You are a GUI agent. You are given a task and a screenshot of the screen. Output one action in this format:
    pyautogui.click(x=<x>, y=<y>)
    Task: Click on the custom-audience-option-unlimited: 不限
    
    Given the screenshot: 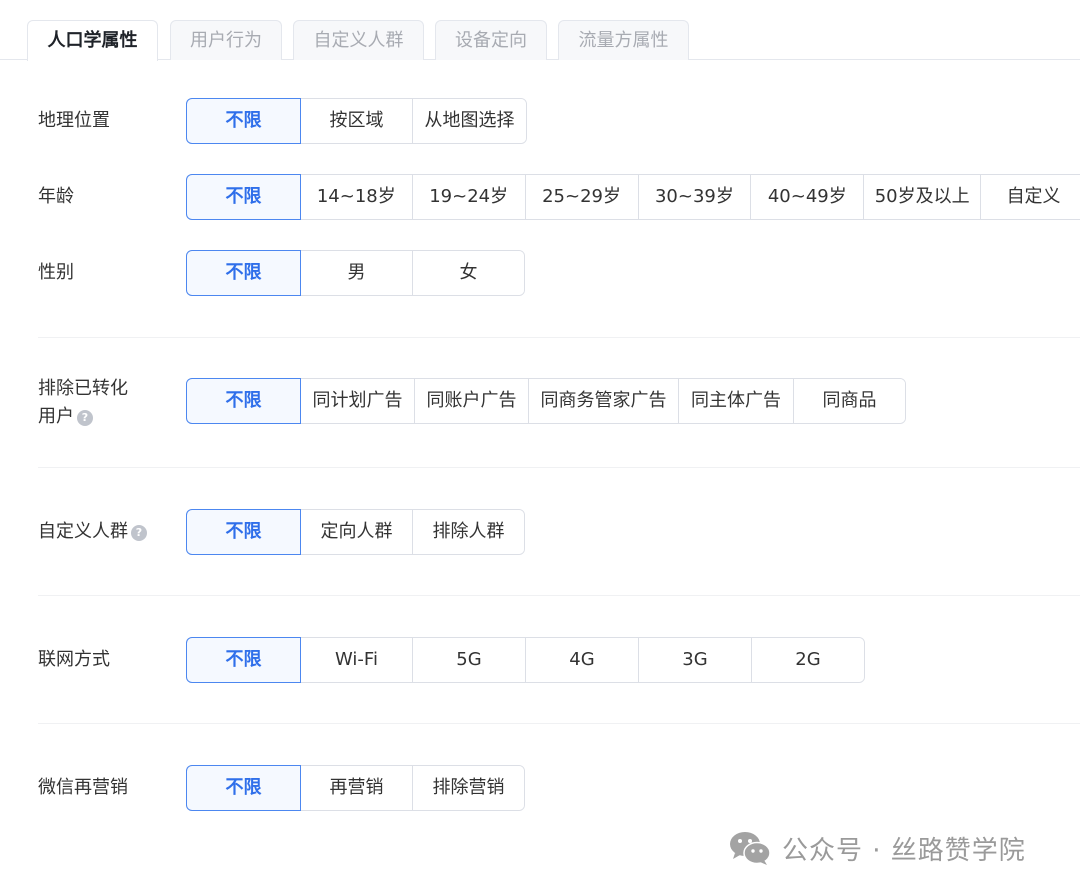 What is the action you would take?
    pyautogui.click(x=243, y=532)
    